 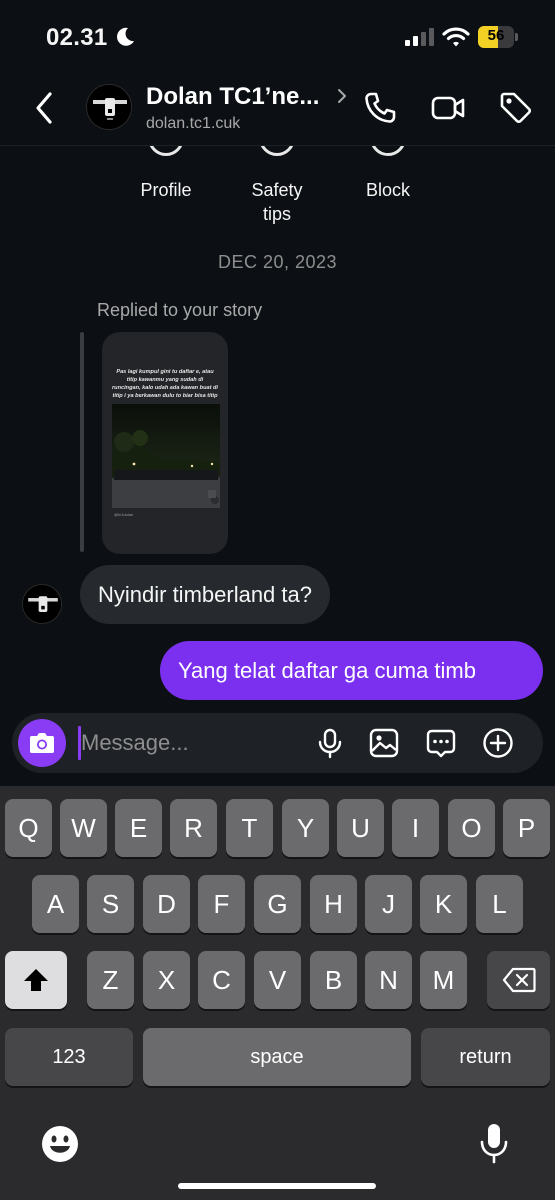 I want to click on shift-icon, so click(x=36, y=980).